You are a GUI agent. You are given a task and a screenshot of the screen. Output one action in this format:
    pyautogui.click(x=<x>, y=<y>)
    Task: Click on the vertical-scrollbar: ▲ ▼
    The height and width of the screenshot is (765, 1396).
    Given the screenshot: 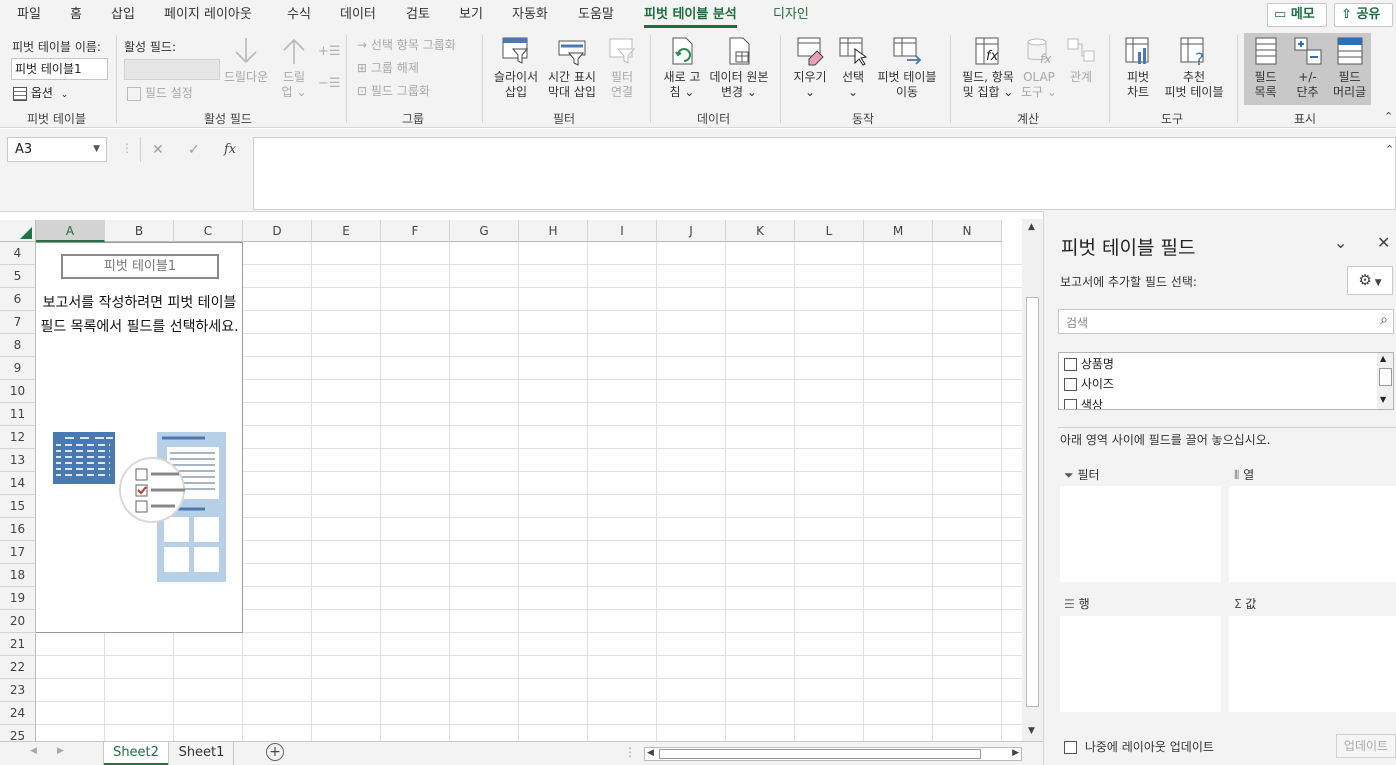 What is the action you would take?
    pyautogui.click(x=1032, y=480)
    